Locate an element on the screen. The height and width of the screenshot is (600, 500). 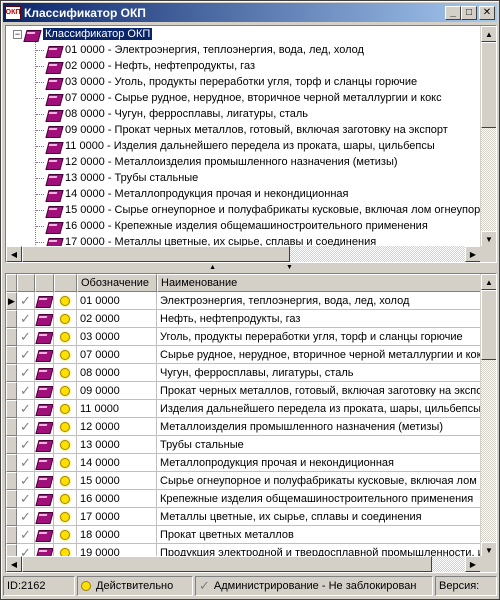
row-code: 13 0000 is located at coordinates (117, 445).